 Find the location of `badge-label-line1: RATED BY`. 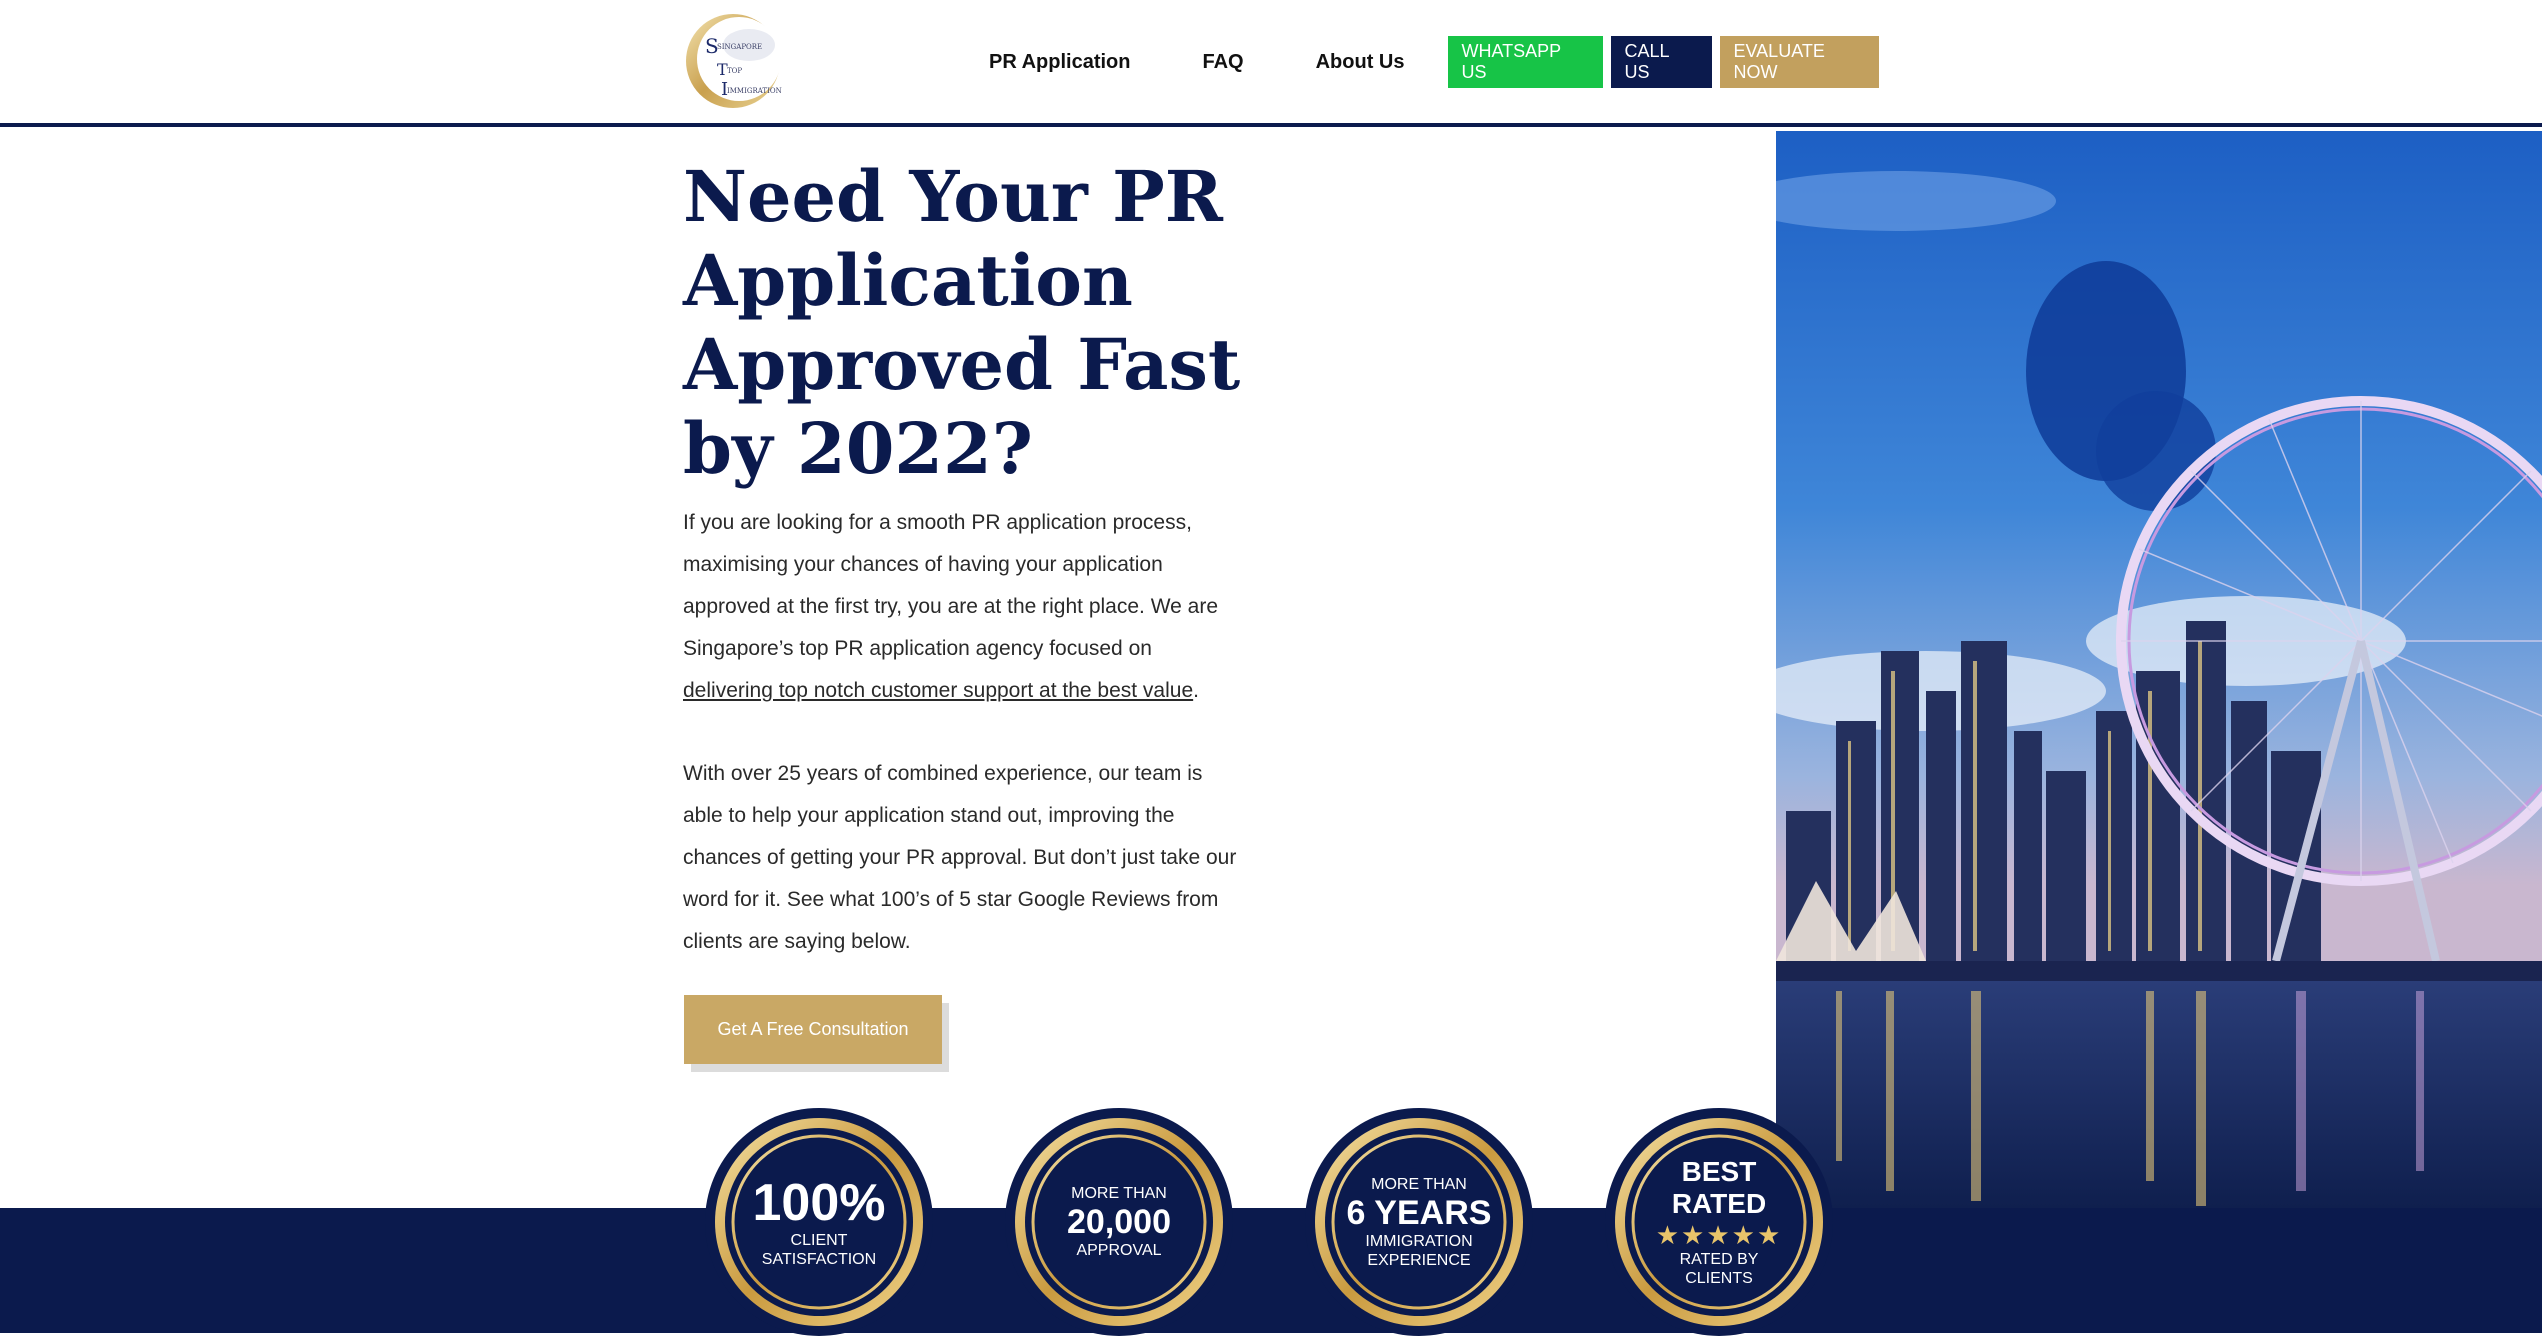

badge-label-line1: RATED BY is located at coordinates (1719, 1259).